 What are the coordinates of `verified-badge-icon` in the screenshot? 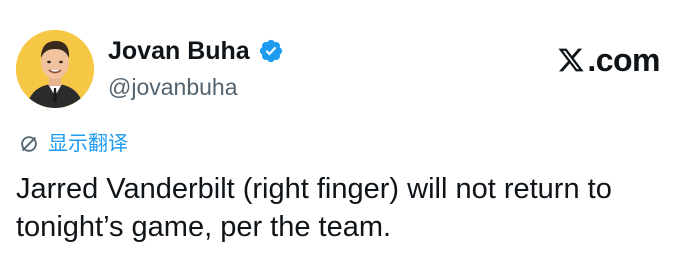 It's located at (271, 51).